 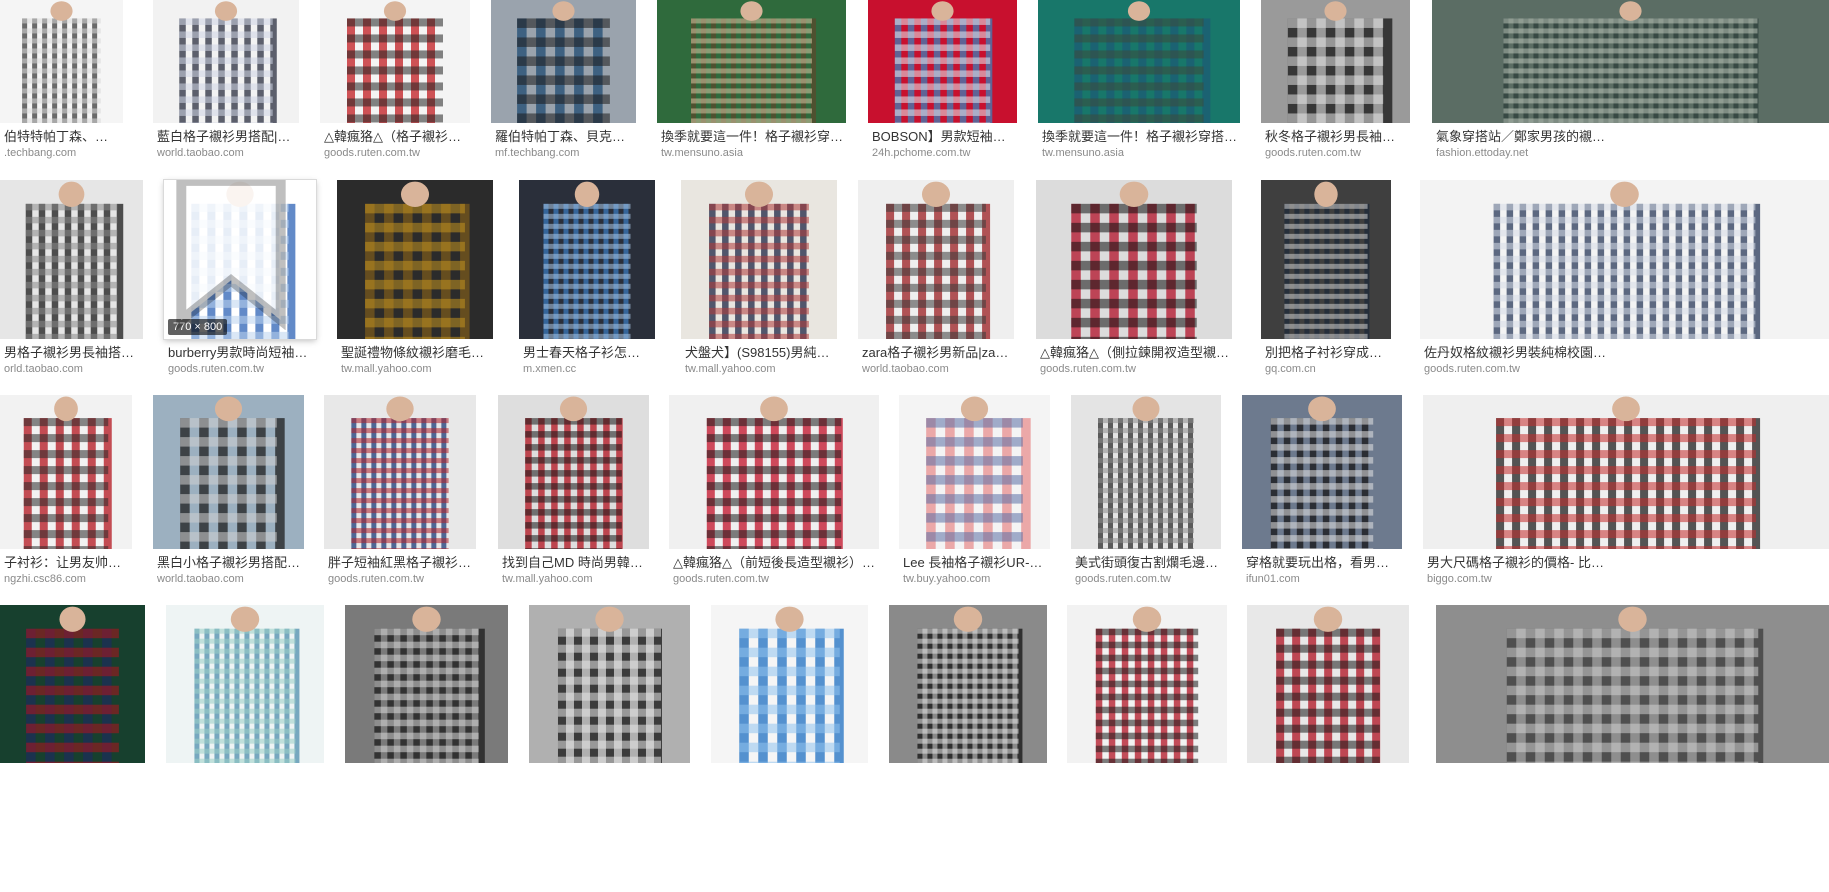 What do you see at coordinates (235, 255) in the screenshot?
I see `bookmark-icon` at bounding box center [235, 255].